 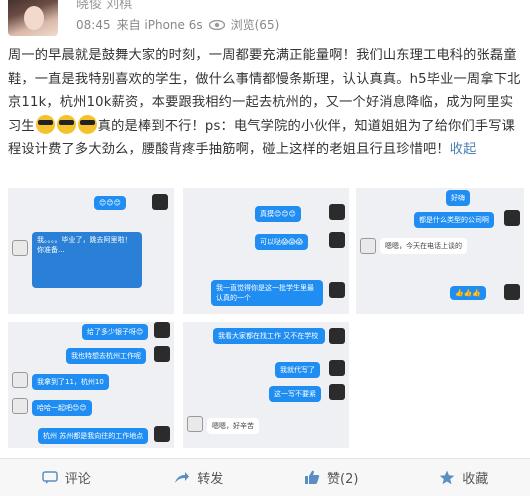 What do you see at coordinates (49, 477) in the screenshot?
I see `comment-icon` at bounding box center [49, 477].